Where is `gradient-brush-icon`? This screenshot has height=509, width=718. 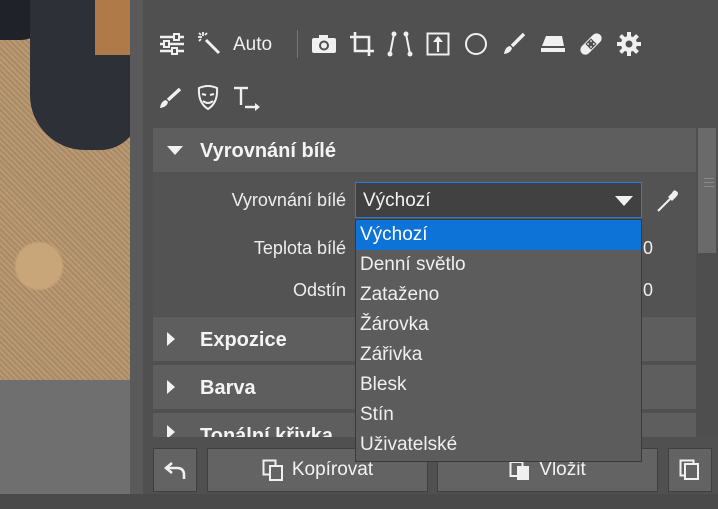 gradient-brush-icon is located at coordinates (171, 98).